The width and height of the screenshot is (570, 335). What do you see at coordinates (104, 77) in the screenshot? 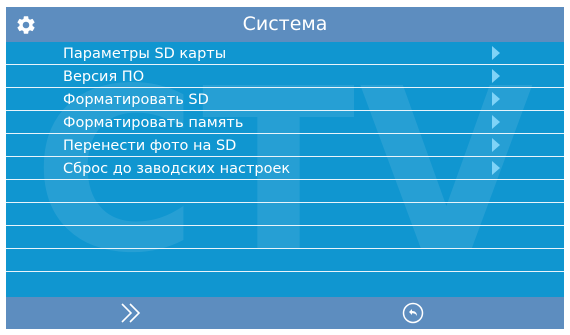
I see `menu-item-label: Версия ПО` at bounding box center [104, 77].